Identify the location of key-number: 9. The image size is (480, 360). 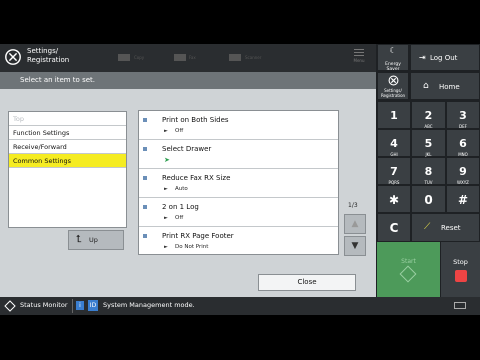
(463, 171).